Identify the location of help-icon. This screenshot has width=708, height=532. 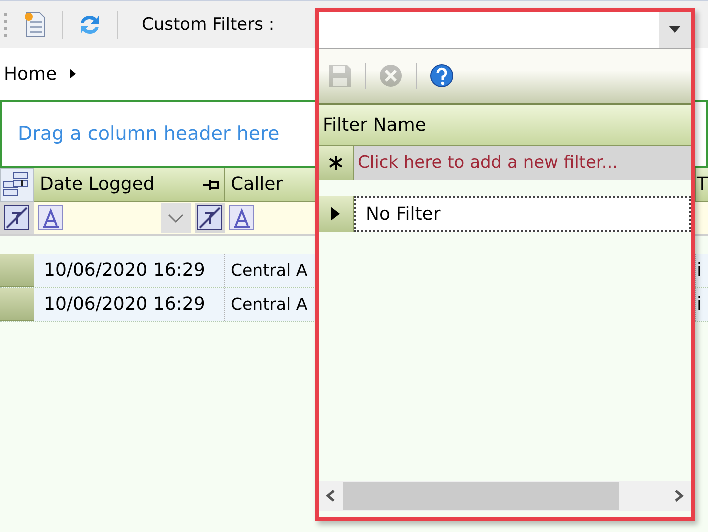
(442, 76).